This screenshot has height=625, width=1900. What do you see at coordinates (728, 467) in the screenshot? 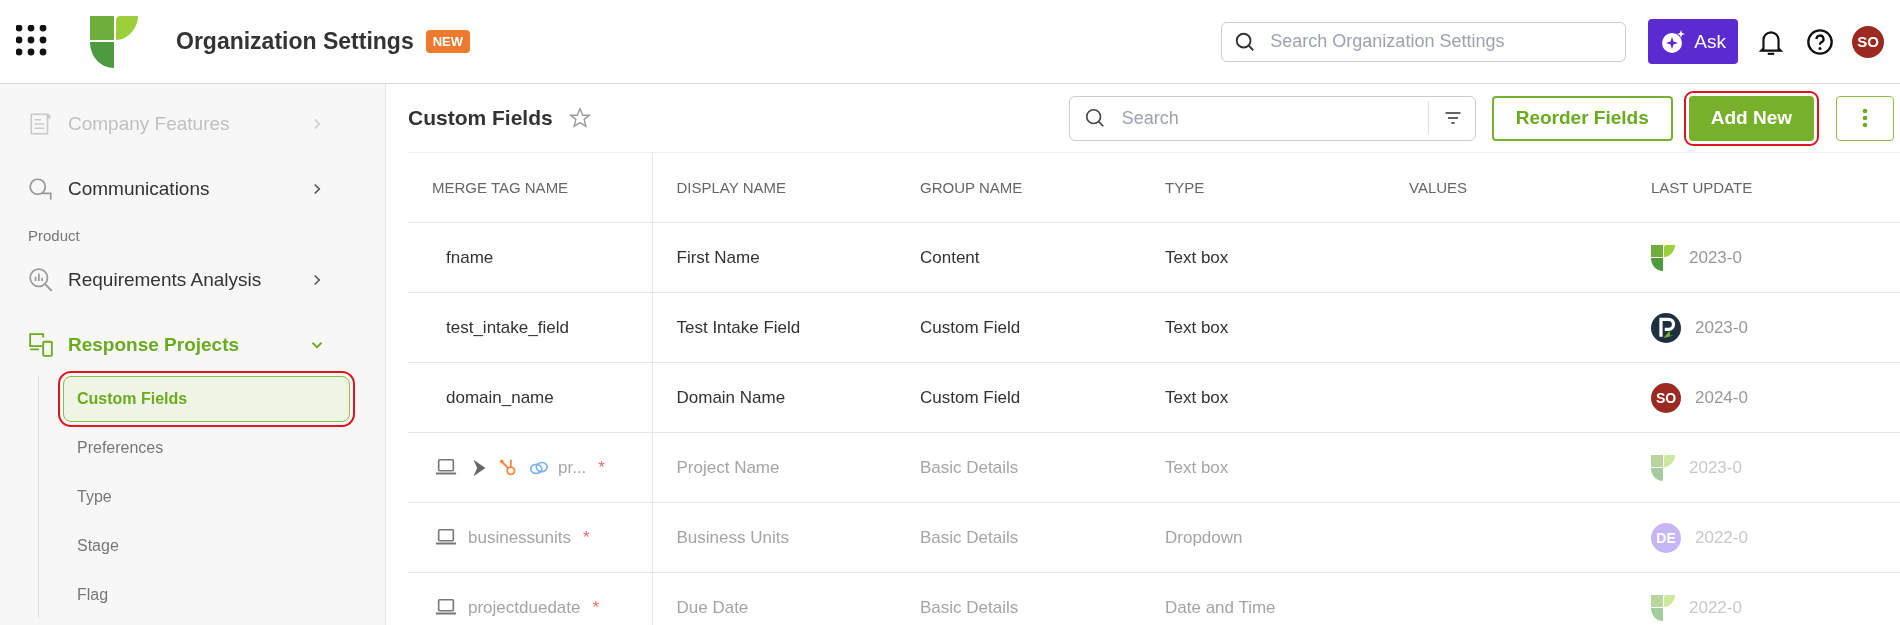
I see `display-name: Project Name` at bounding box center [728, 467].